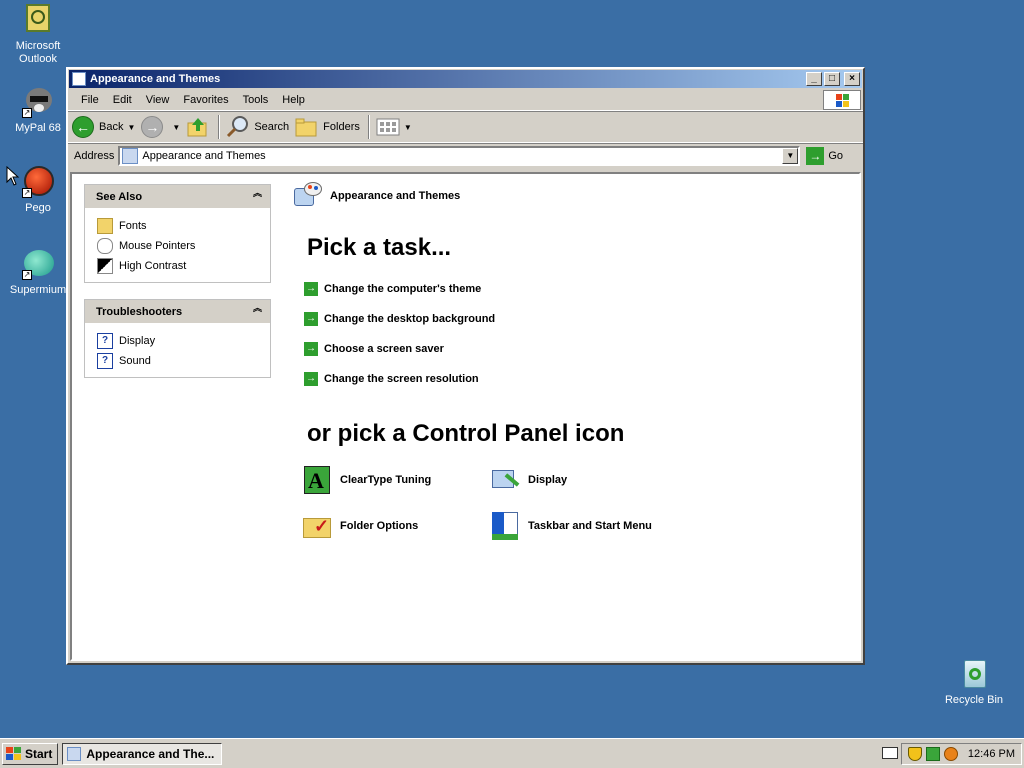 Image resolution: width=1024 pixels, height=768 pixels. What do you see at coordinates (391, 379) in the screenshot?
I see `task-screen-resolution: → Change the screen resolution` at bounding box center [391, 379].